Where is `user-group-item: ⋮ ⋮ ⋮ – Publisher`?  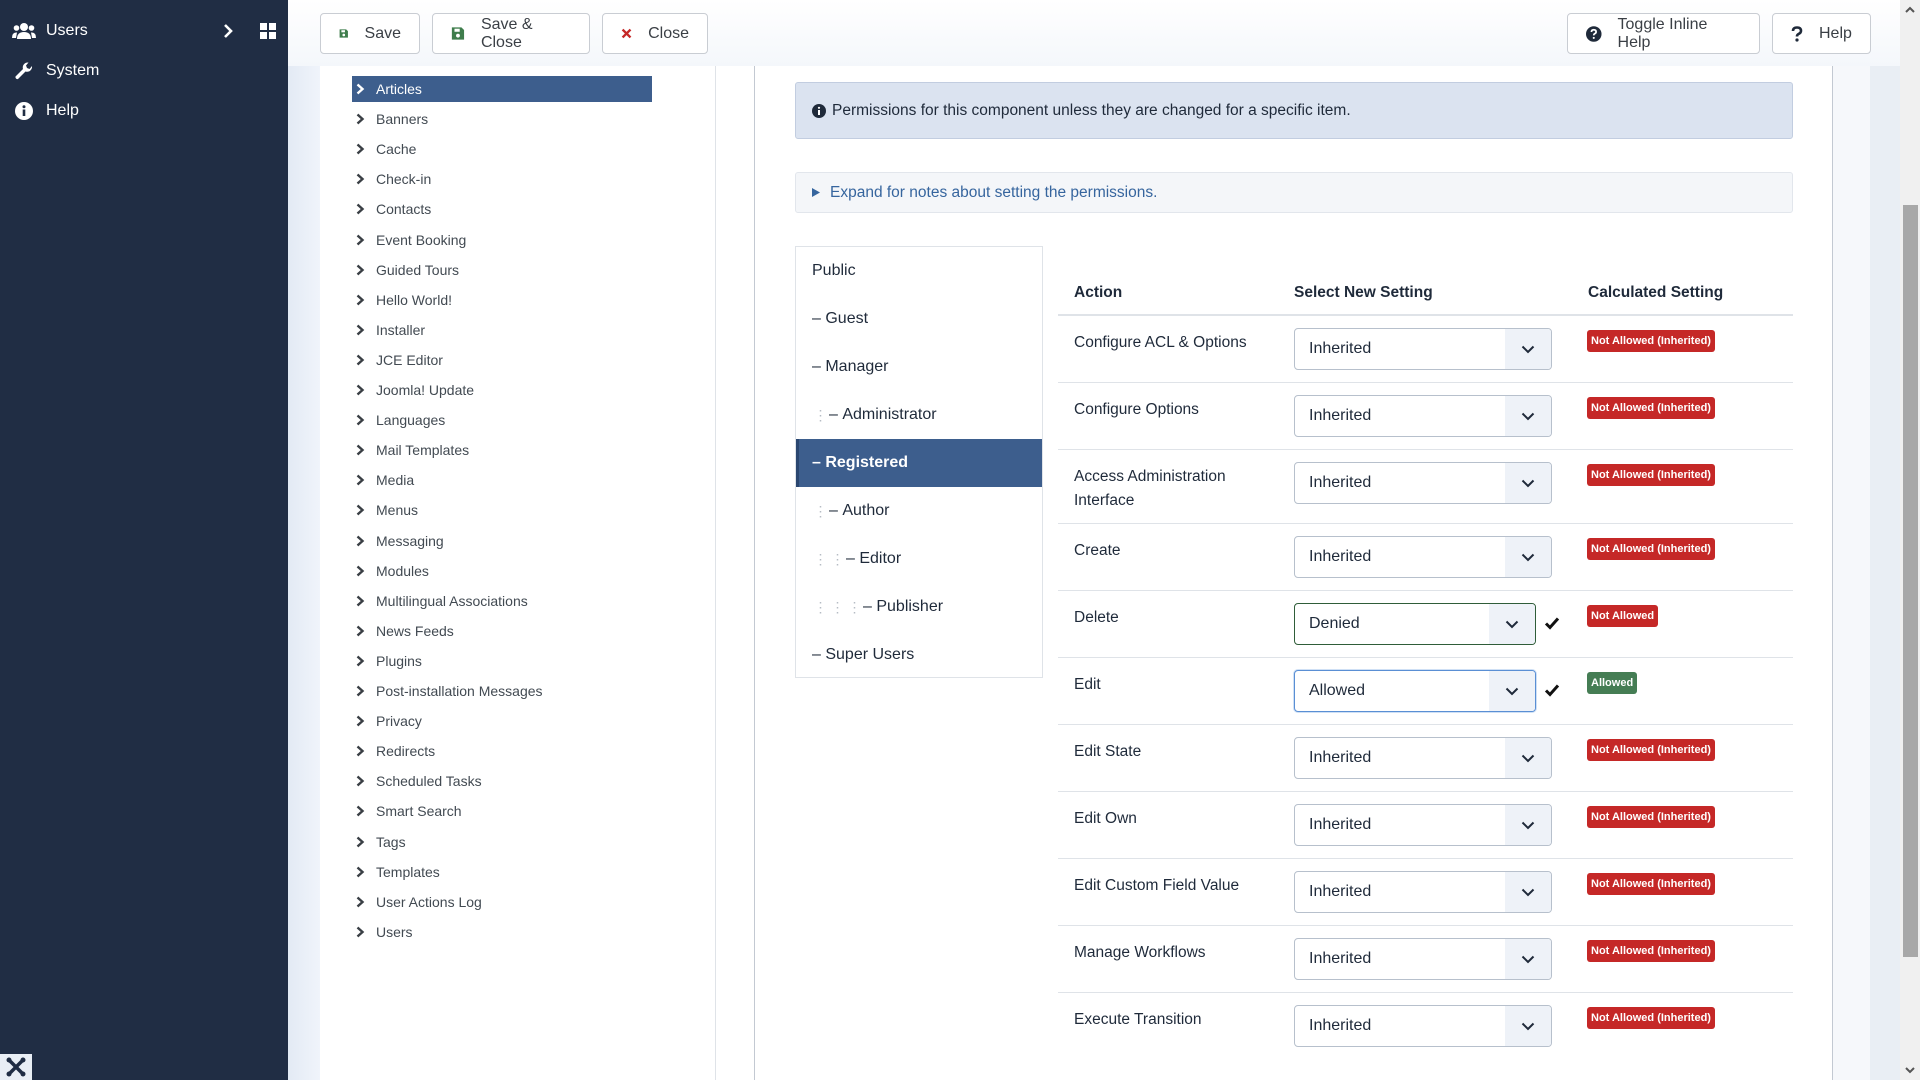
user-group-item: ⋮ ⋮ ⋮ – Publisher is located at coordinates (919, 607).